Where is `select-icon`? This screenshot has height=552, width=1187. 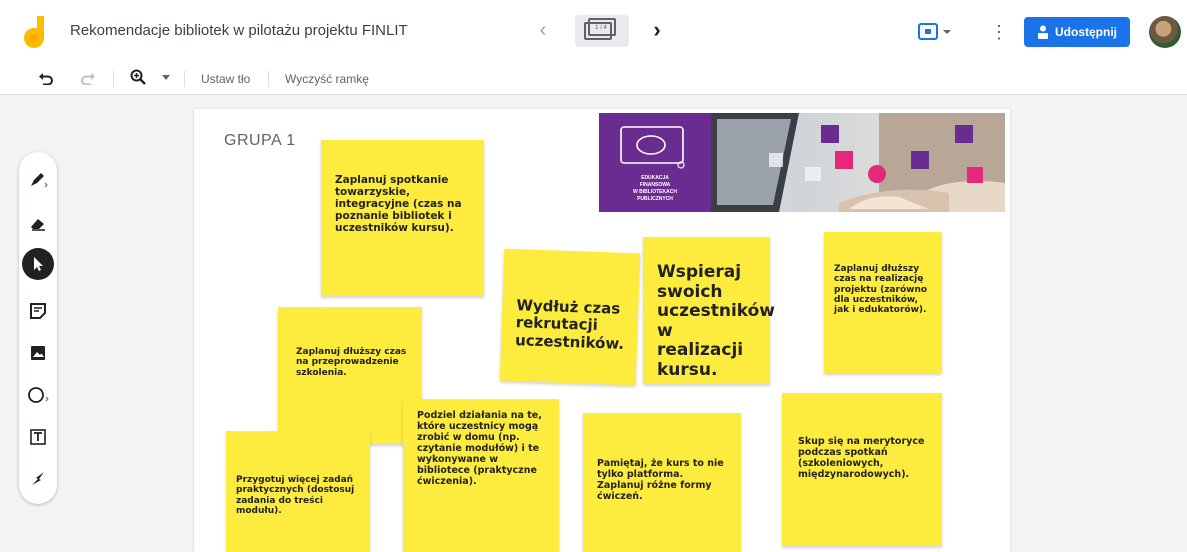
select-icon is located at coordinates (38, 264).